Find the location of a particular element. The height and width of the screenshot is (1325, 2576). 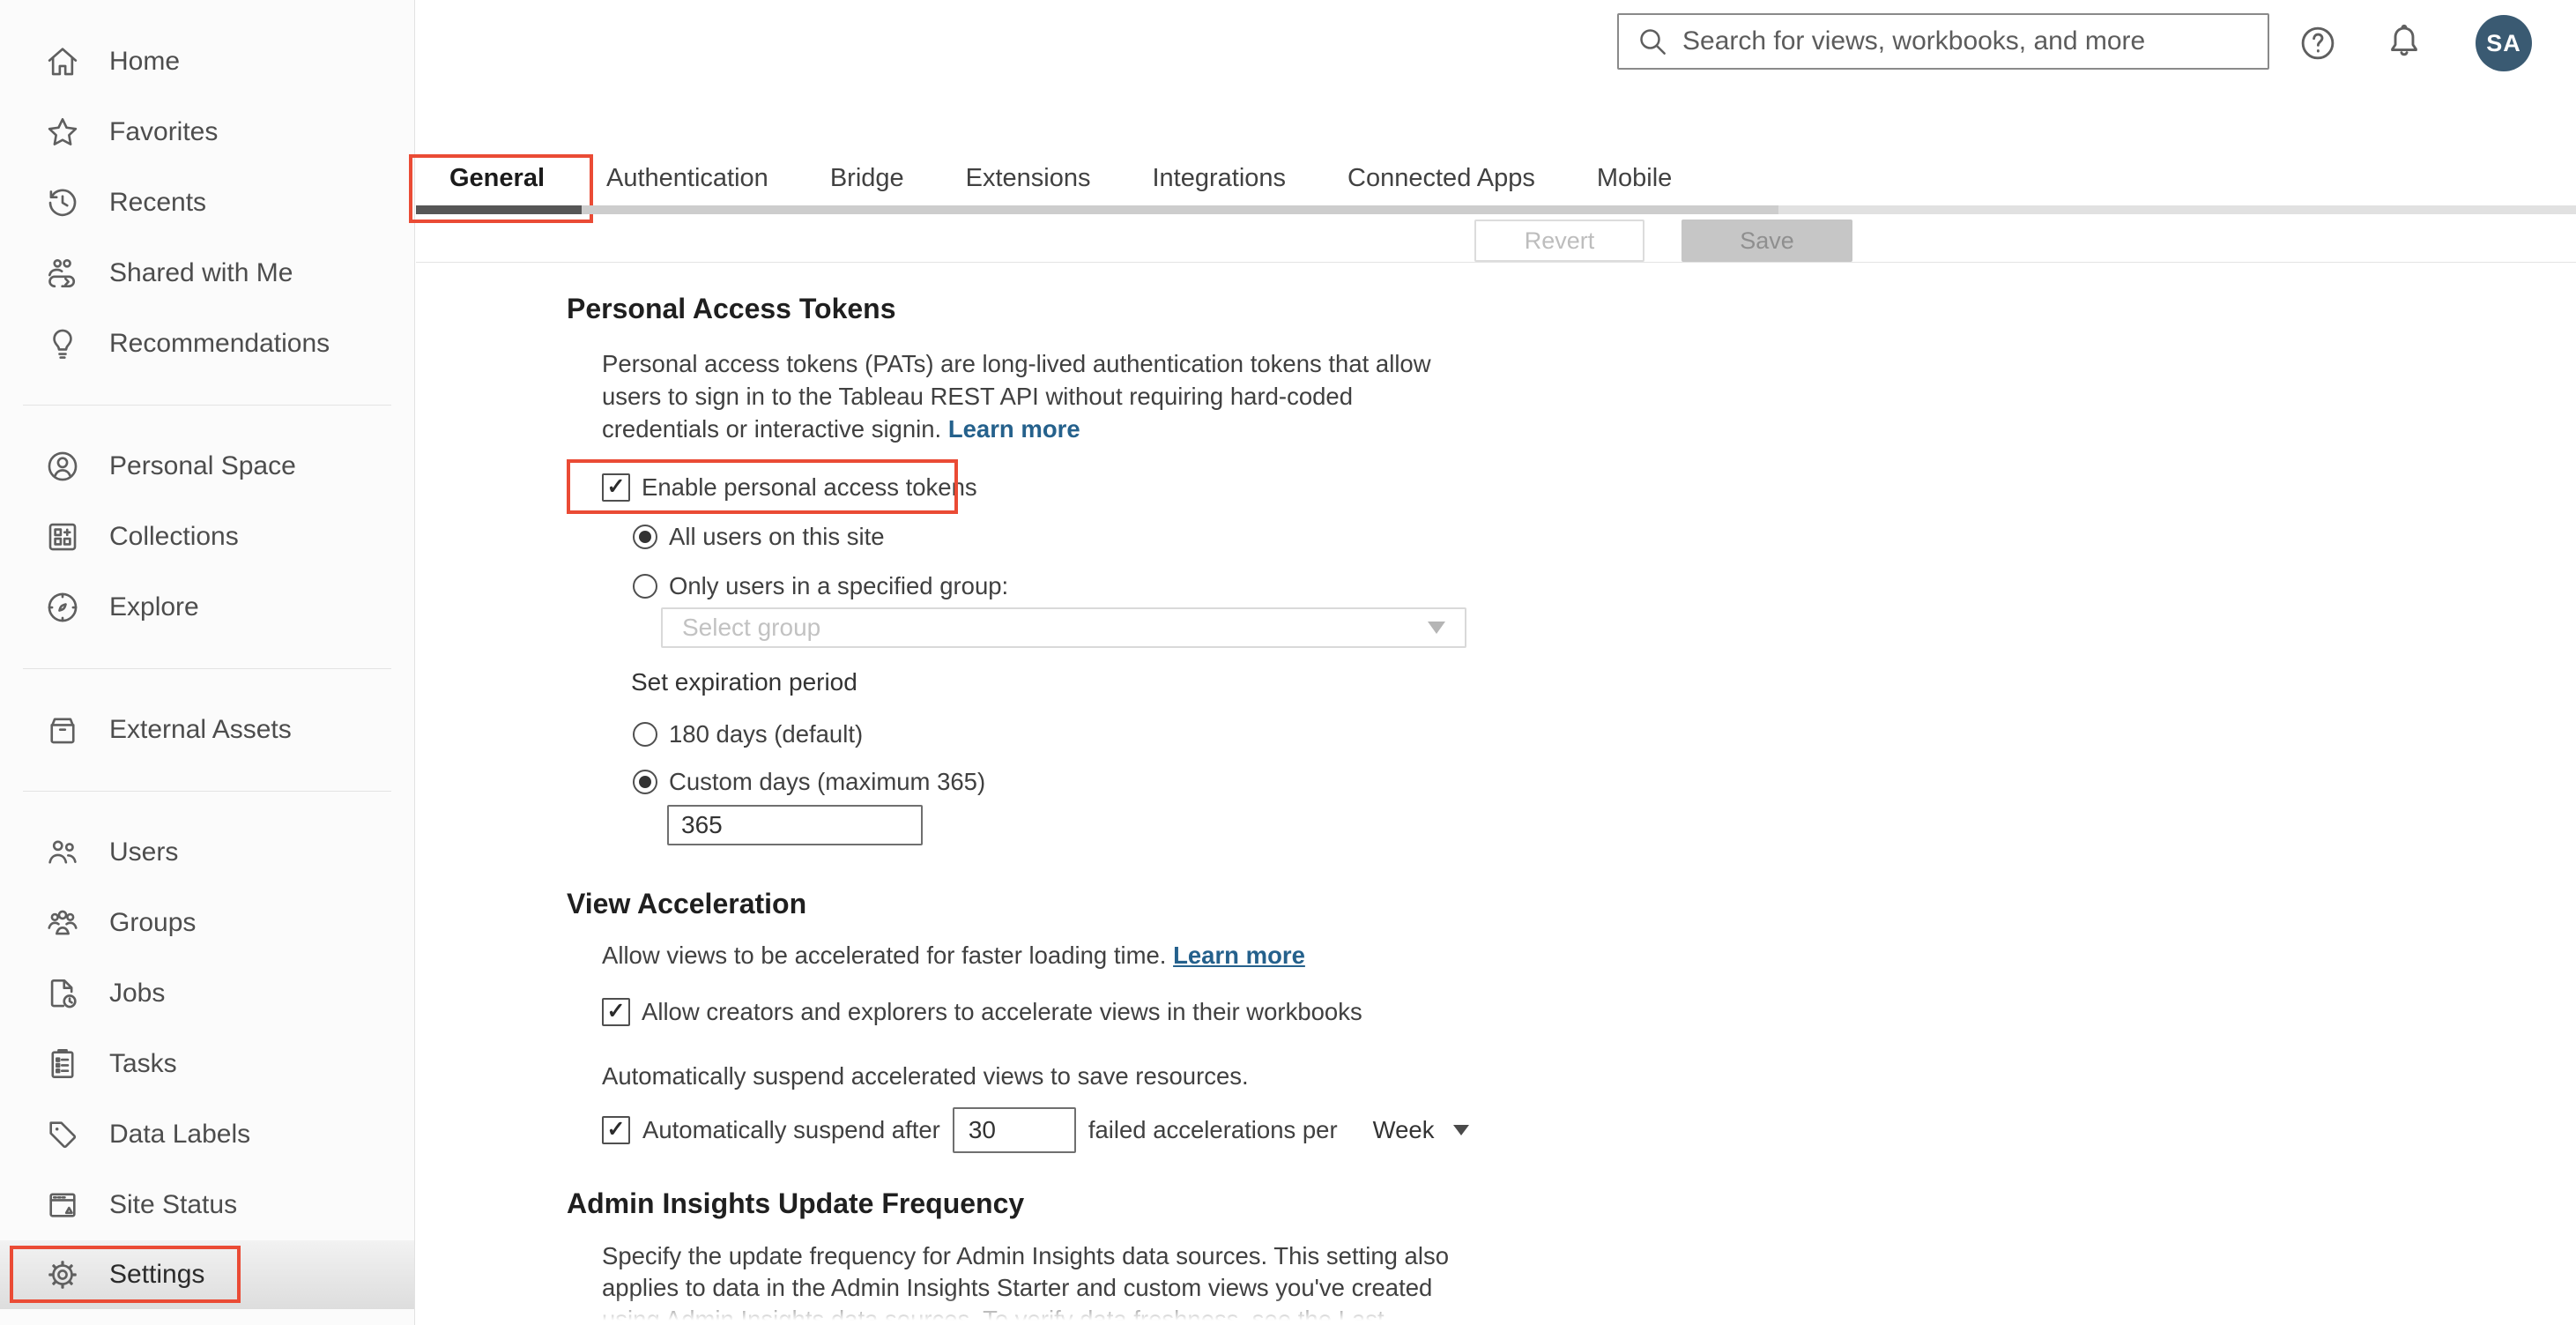

sidebar-item-users: Users is located at coordinates (207, 852).